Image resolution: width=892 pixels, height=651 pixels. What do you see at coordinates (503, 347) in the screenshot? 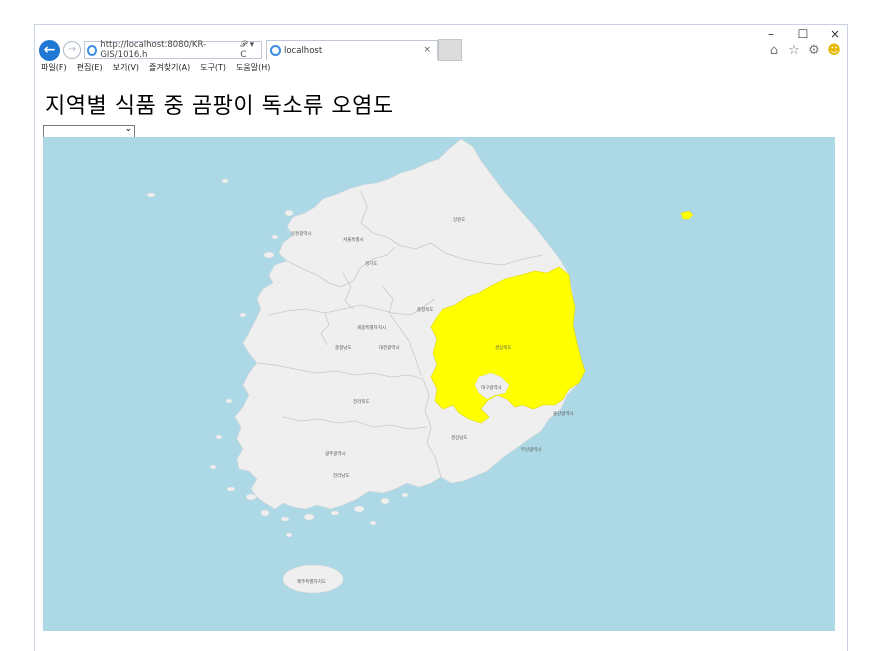
I see `label-gyeongbuk: 경상북도` at bounding box center [503, 347].